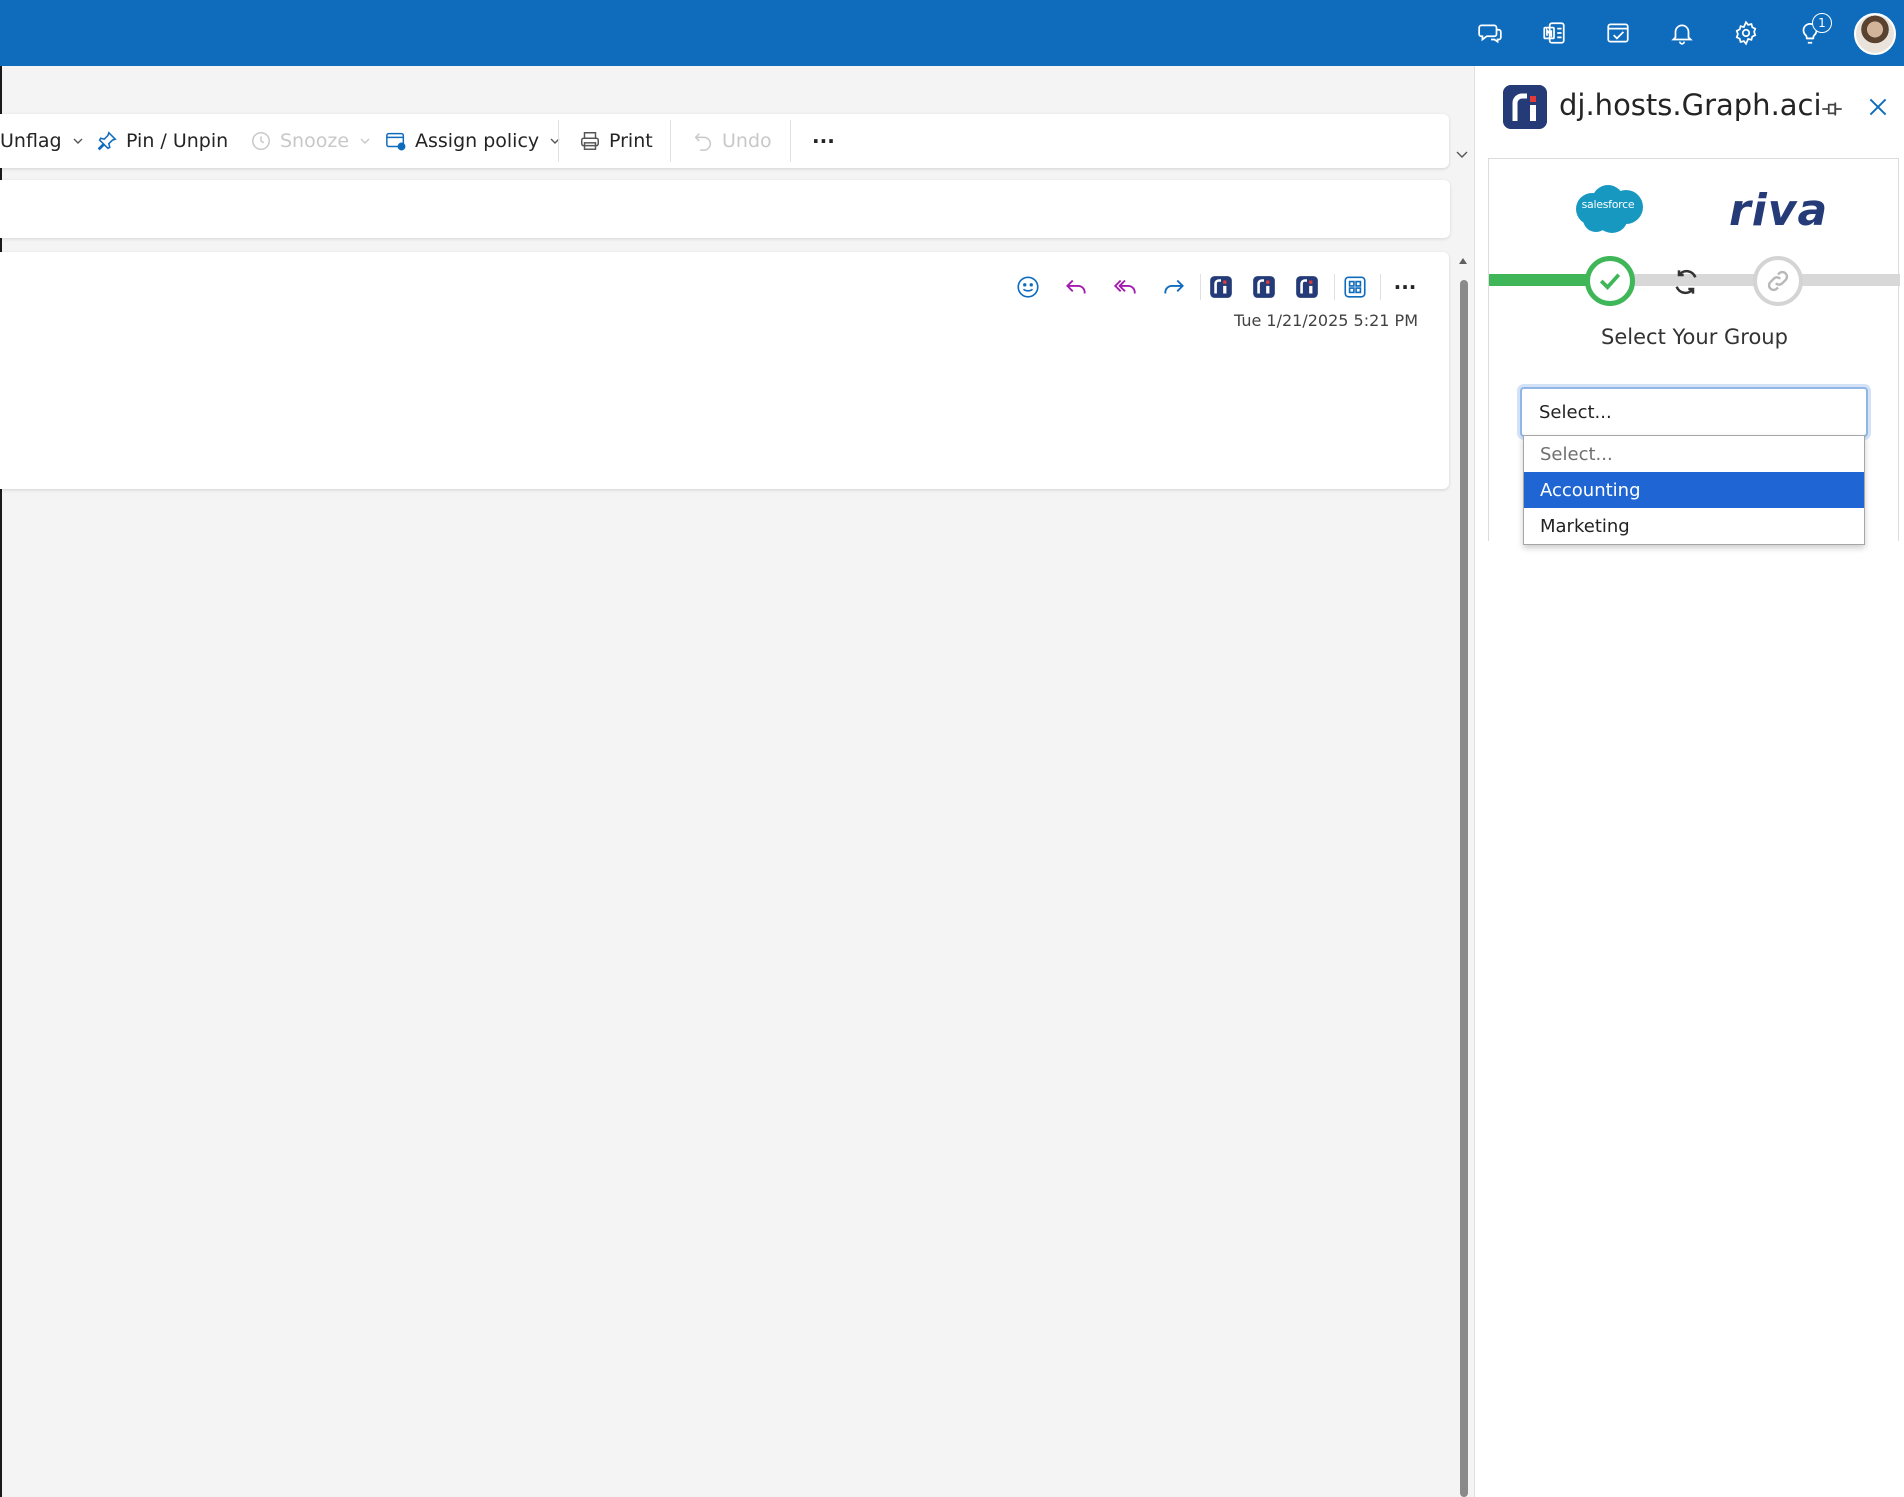 Image resolution: width=1904 pixels, height=1497 pixels. Describe the element at coordinates (725, 209) in the screenshot. I see `subject-bar` at that location.